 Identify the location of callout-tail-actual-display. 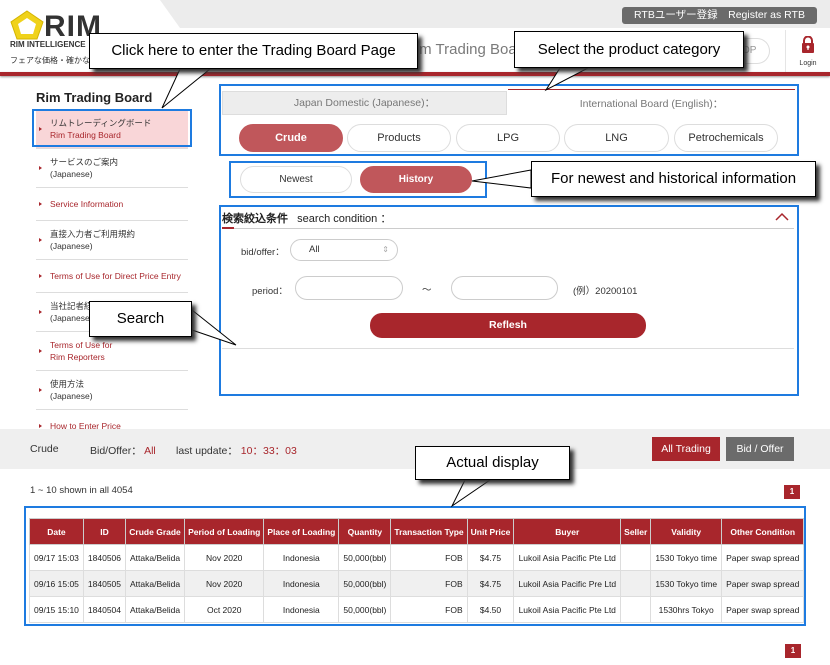
(471, 493).